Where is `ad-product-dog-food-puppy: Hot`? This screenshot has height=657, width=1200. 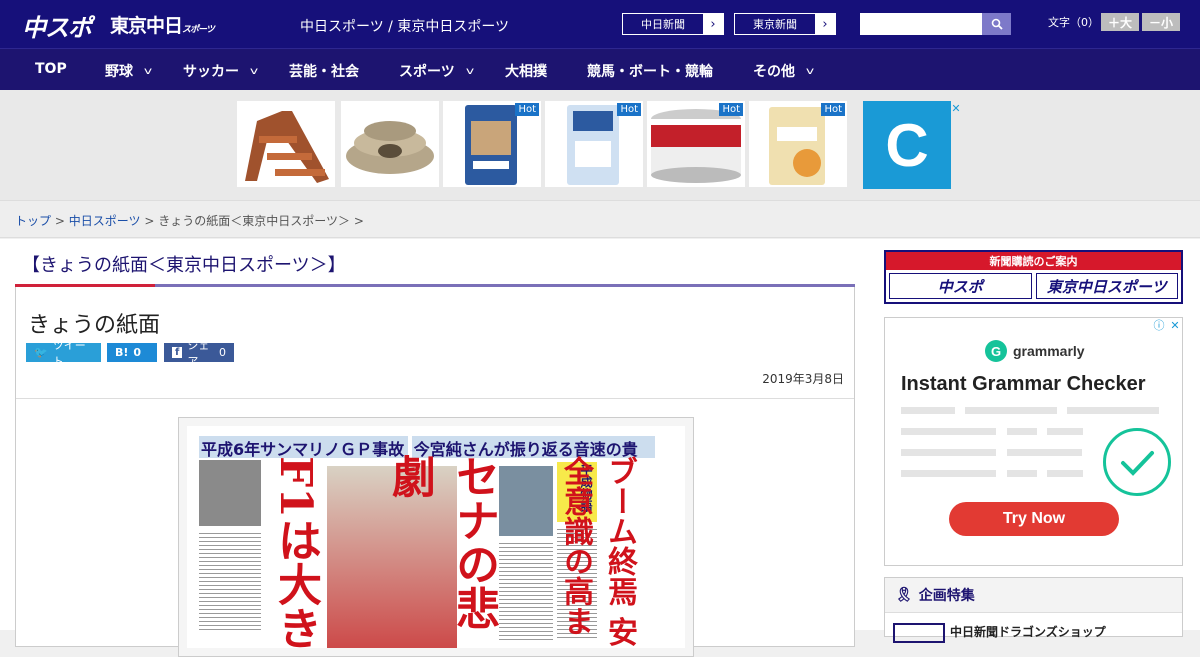
ad-product-dog-food-puppy: Hot is located at coordinates (492, 144).